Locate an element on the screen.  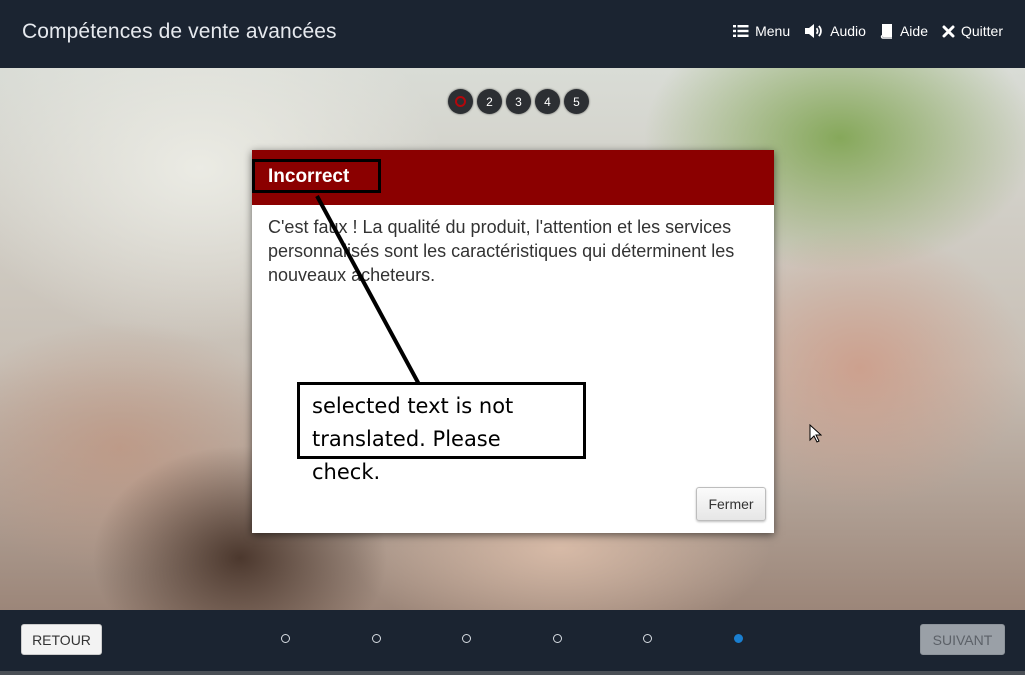
annotation-line-1: selected text is not is located at coordinates (413, 406).